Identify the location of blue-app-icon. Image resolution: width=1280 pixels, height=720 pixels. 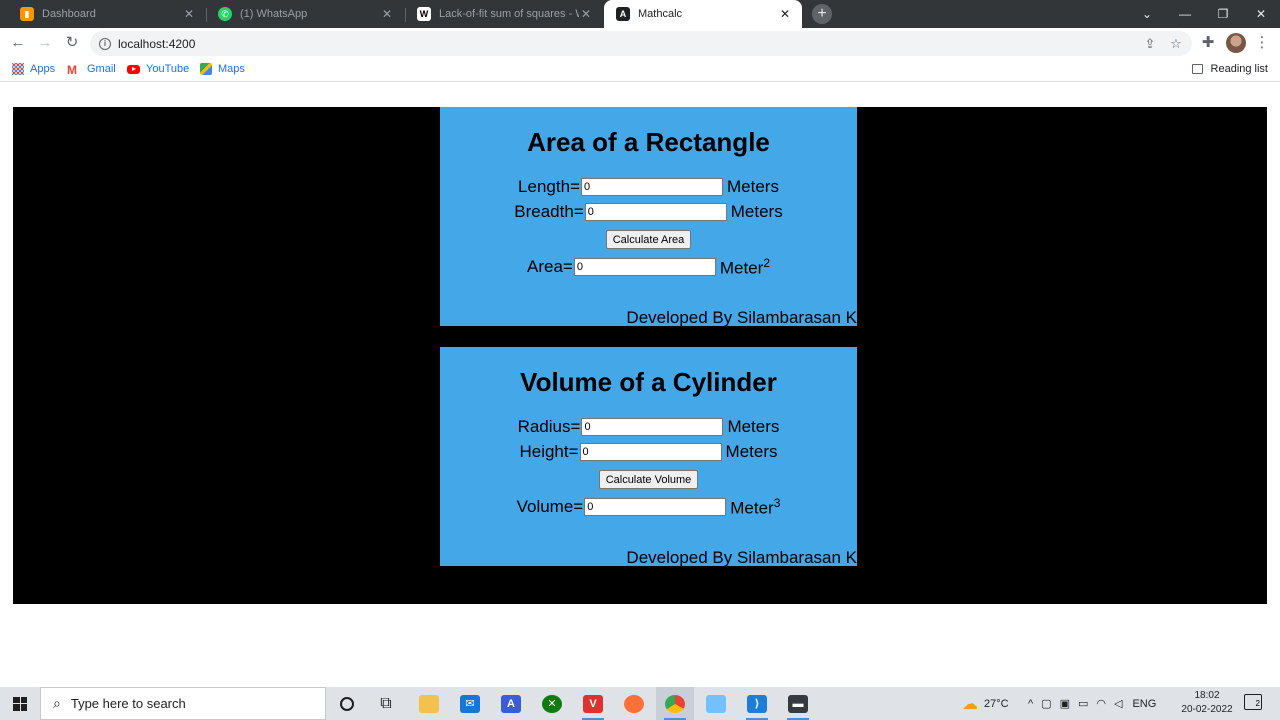
(716, 703).